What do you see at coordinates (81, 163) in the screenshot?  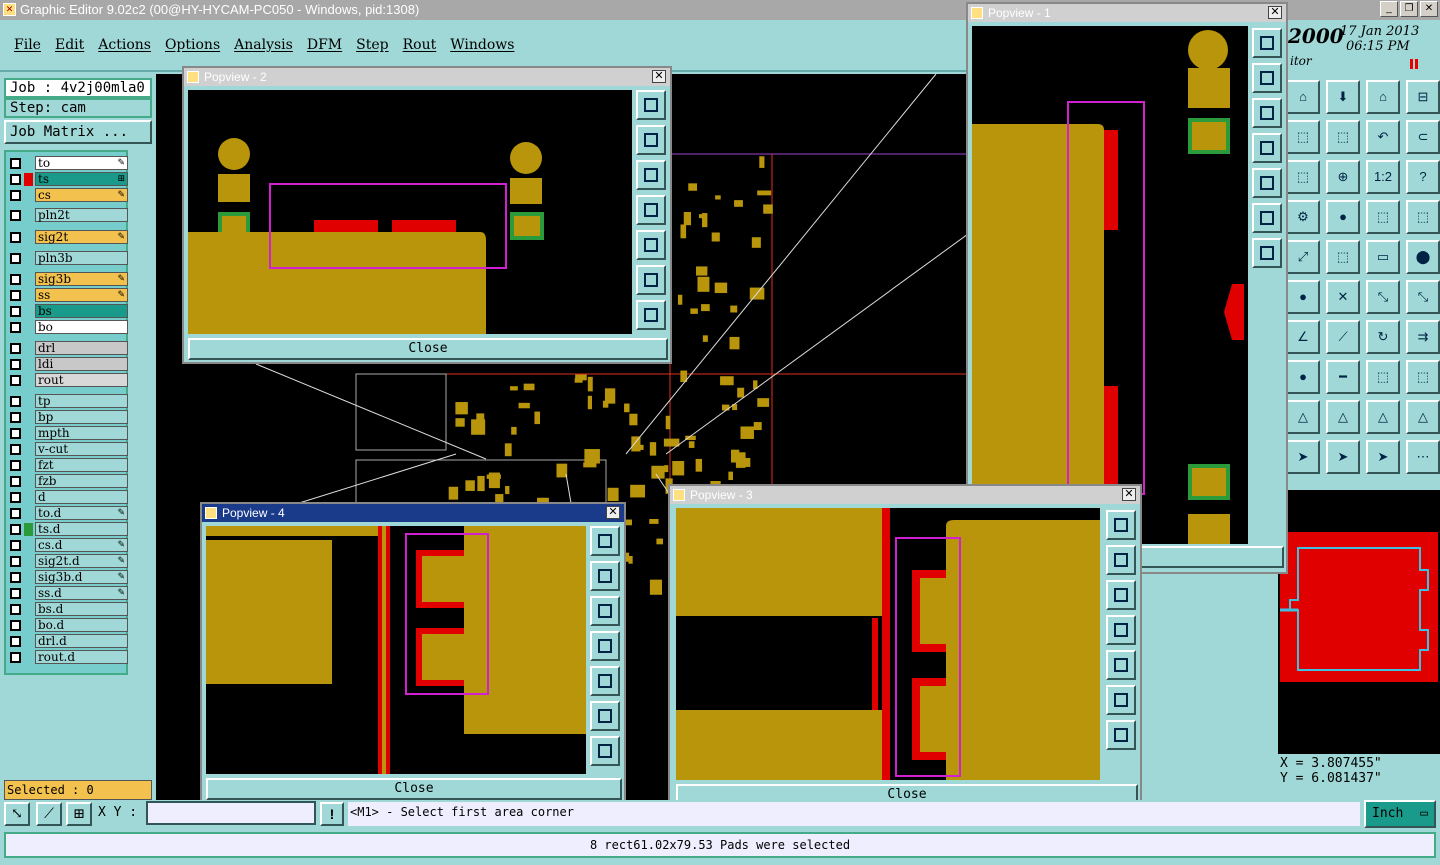 I see `layer-label: to ✎` at bounding box center [81, 163].